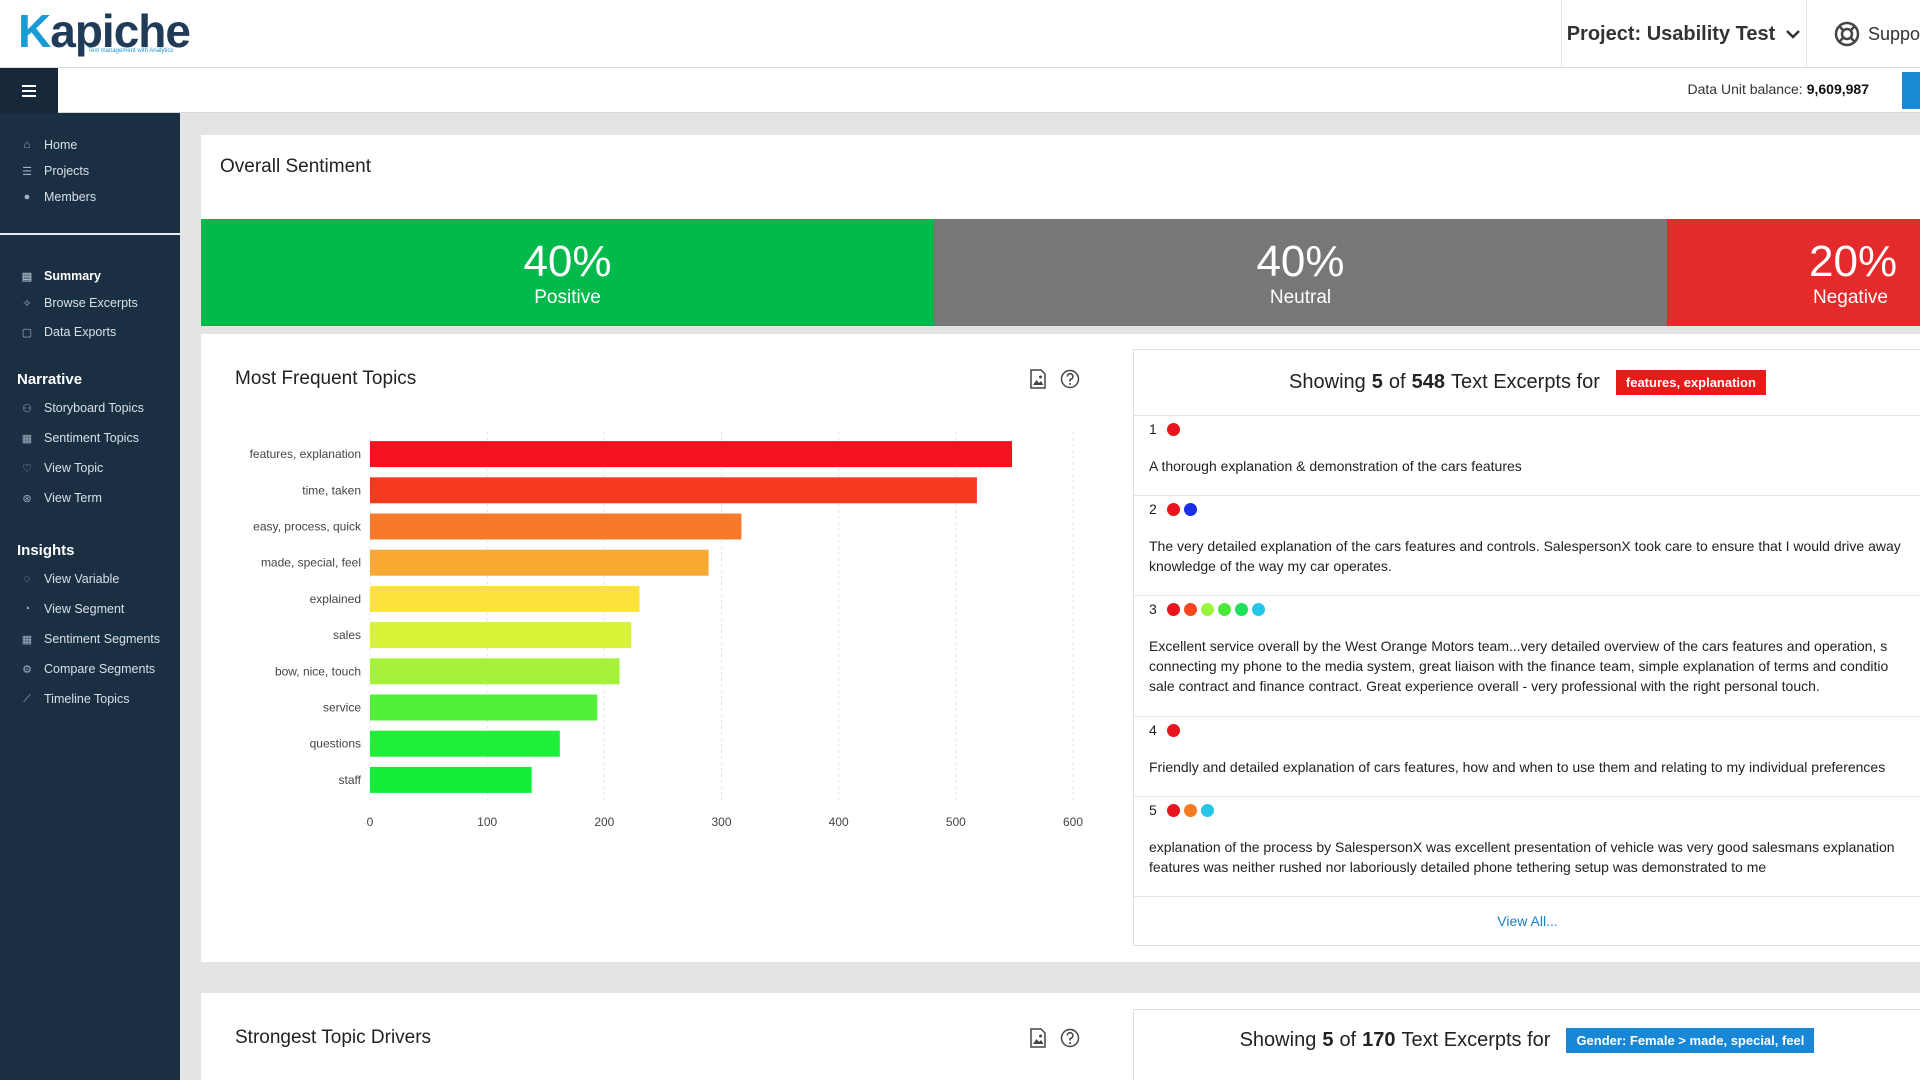  I want to click on project-selector: Project: Usability Test, so click(1684, 34).